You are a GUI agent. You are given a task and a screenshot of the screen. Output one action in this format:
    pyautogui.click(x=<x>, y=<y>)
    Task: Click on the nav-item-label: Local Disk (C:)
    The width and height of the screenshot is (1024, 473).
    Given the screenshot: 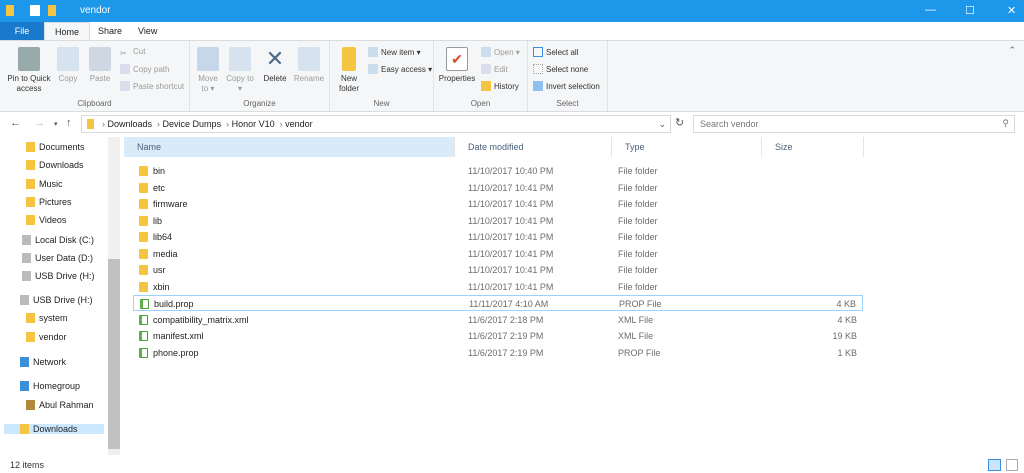 What is the action you would take?
    pyautogui.click(x=65, y=240)
    